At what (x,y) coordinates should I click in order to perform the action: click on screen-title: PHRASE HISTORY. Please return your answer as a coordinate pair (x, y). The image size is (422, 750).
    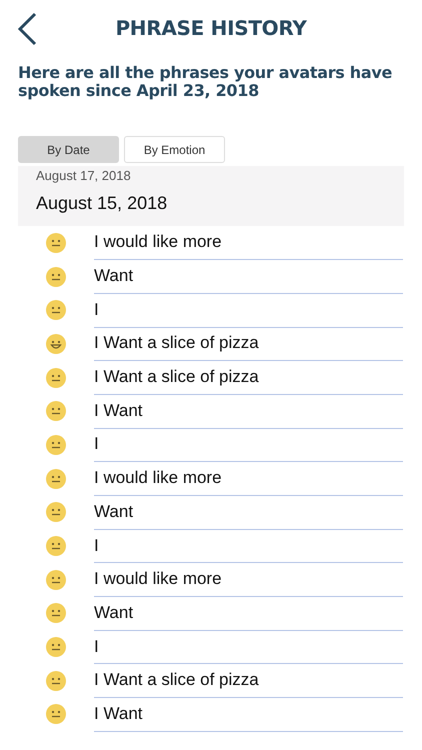
    Looking at the image, I should click on (211, 28).